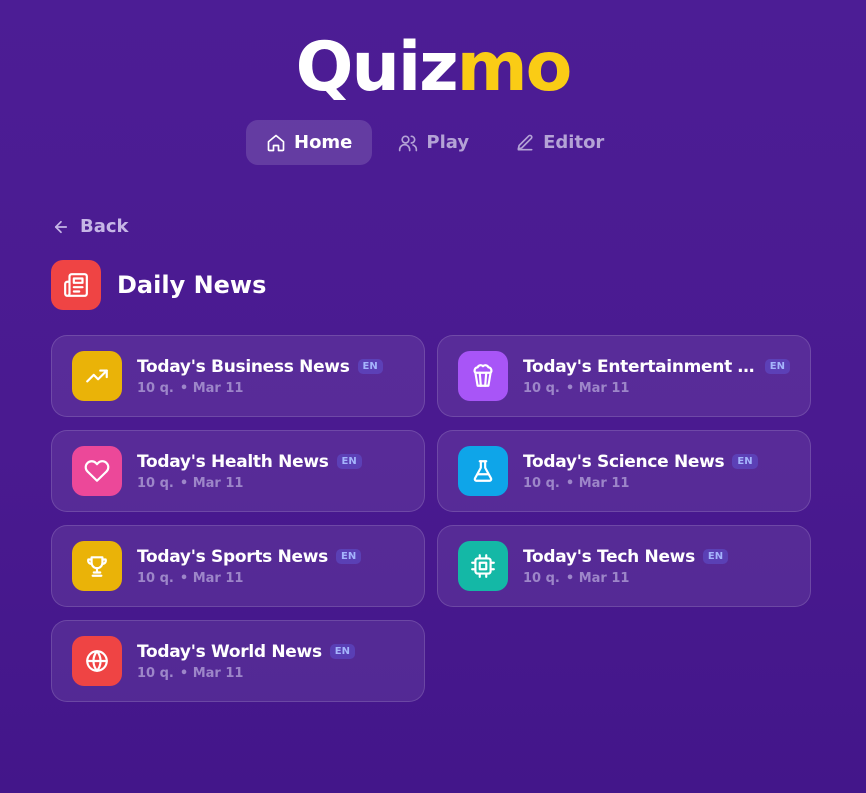 This screenshot has width=866, height=793. I want to click on newspaper-icon, so click(76, 285).